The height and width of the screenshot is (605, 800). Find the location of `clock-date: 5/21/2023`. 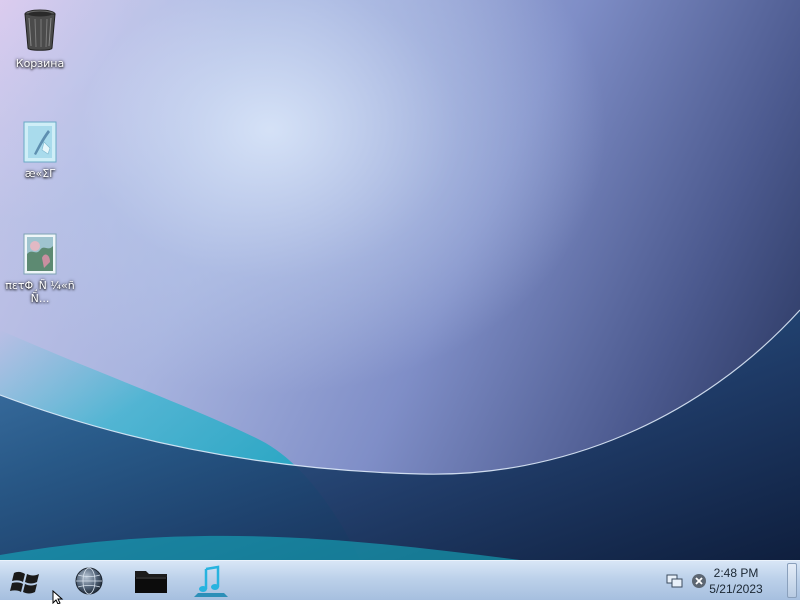

clock-date: 5/21/2023 is located at coordinates (736, 589).